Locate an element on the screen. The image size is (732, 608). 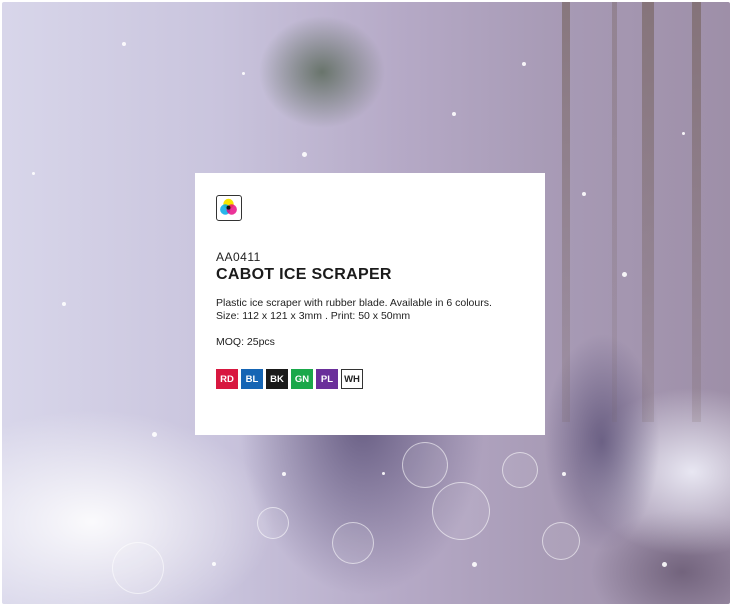
product-code: AA0411 is located at coordinates (238, 257).